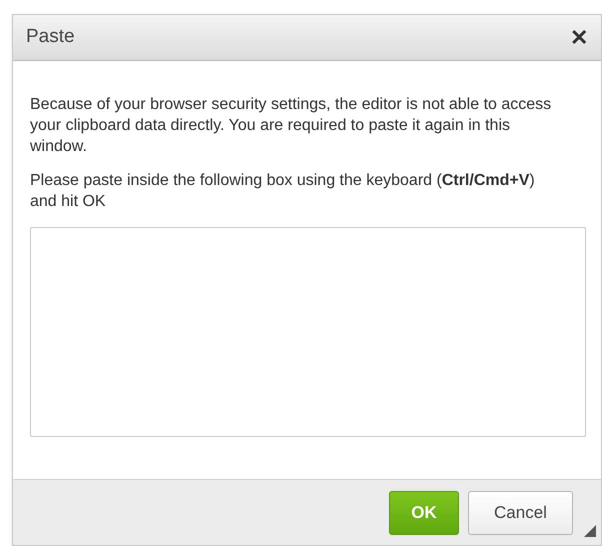  What do you see at coordinates (291, 126) in the screenshot?
I see `security-message: Because of your browser security settings, the editor is not able to access your clipboard data directly. You are required to paste it again in this window.` at bounding box center [291, 126].